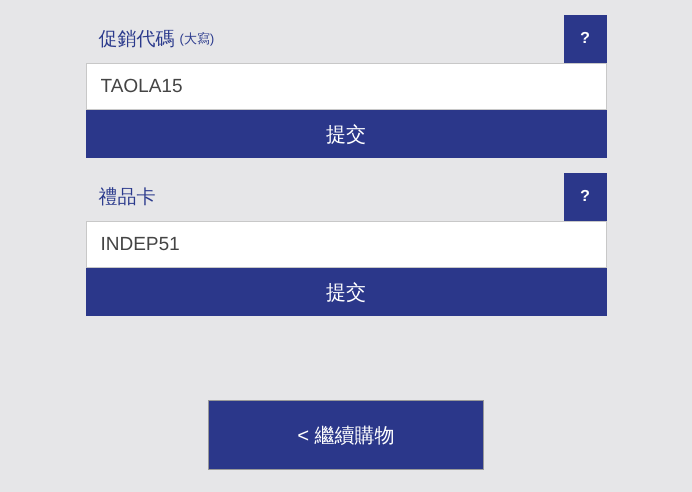 This screenshot has width=692, height=492. I want to click on input-field: TAOLA15, so click(346, 86).